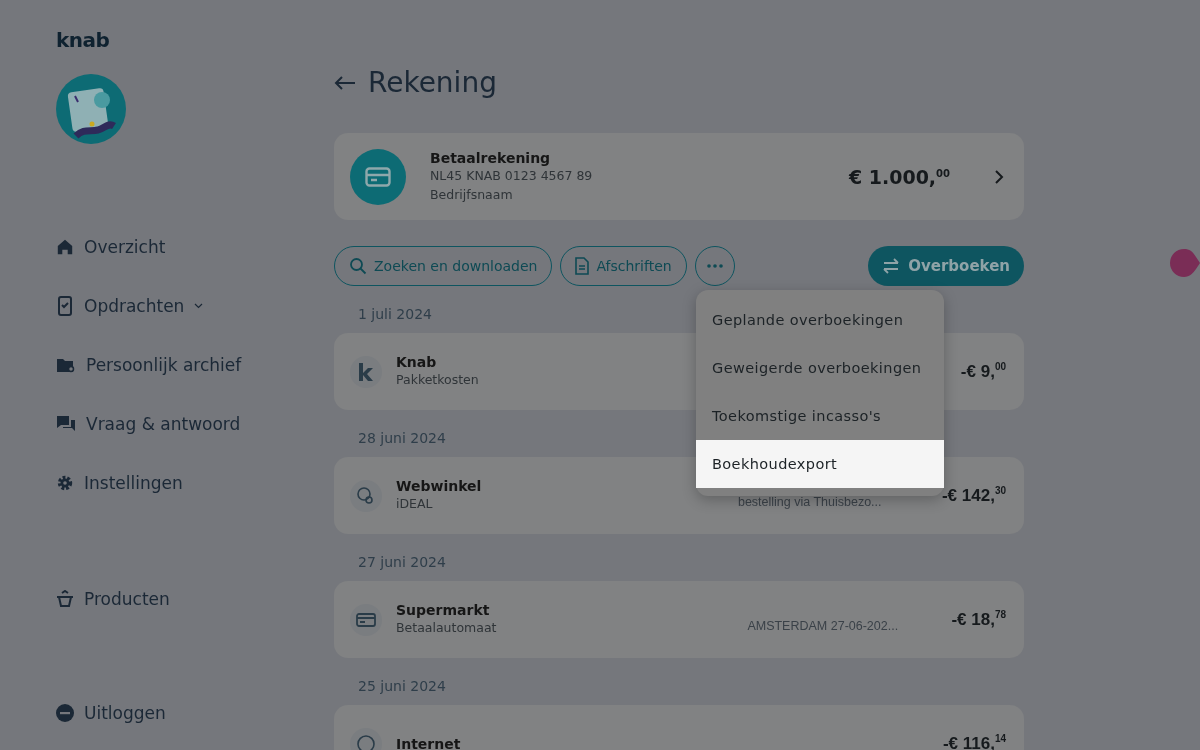  I want to click on sidebar-label: Persoonlijk archief, so click(164, 365).